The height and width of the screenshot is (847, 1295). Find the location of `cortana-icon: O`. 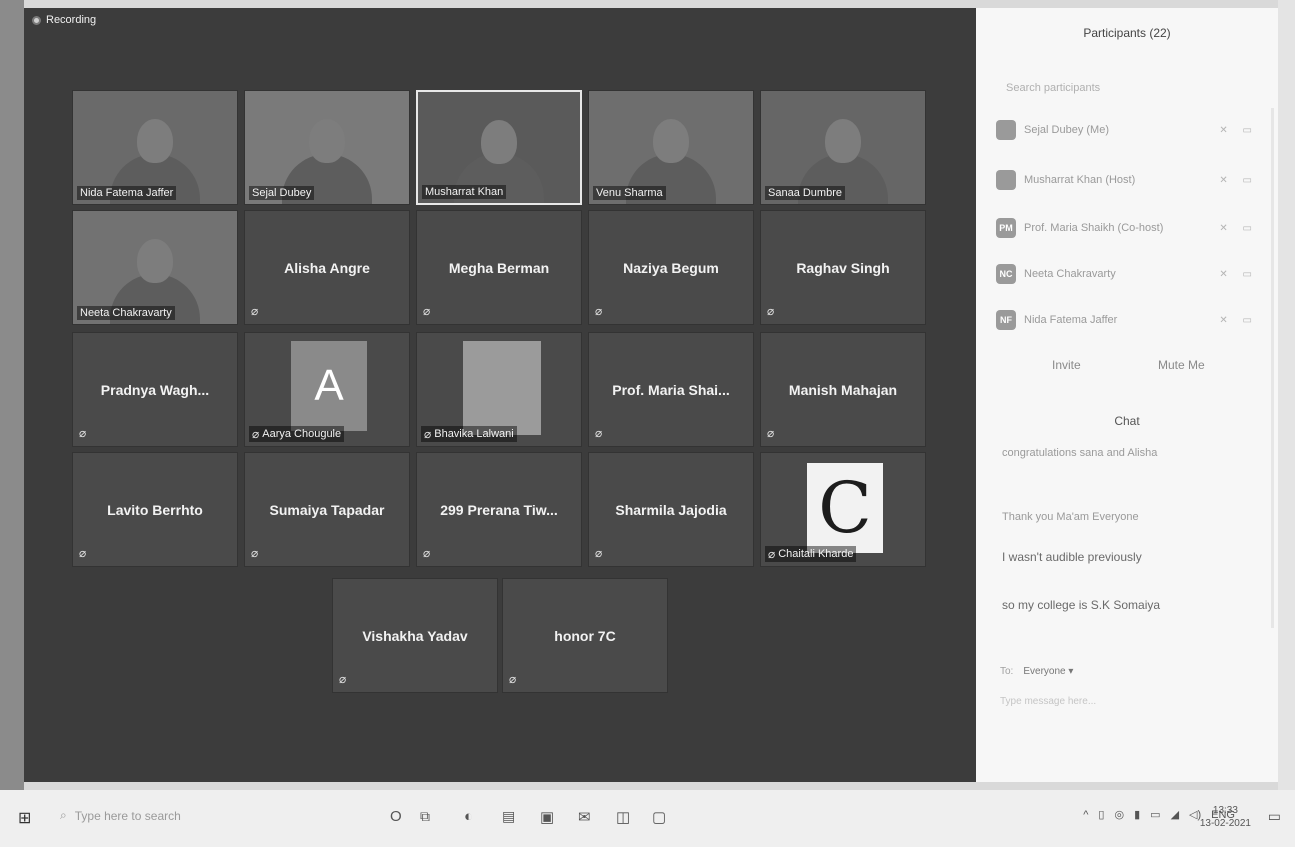

cortana-icon: O is located at coordinates (396, 816).